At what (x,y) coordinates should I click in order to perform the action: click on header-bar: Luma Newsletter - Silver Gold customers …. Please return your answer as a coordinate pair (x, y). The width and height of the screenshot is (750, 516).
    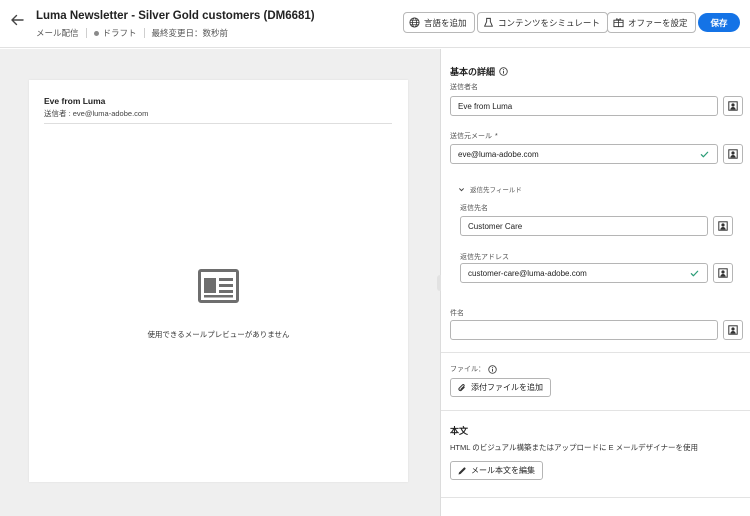
    Looking at the image, I should click on (375, 24).